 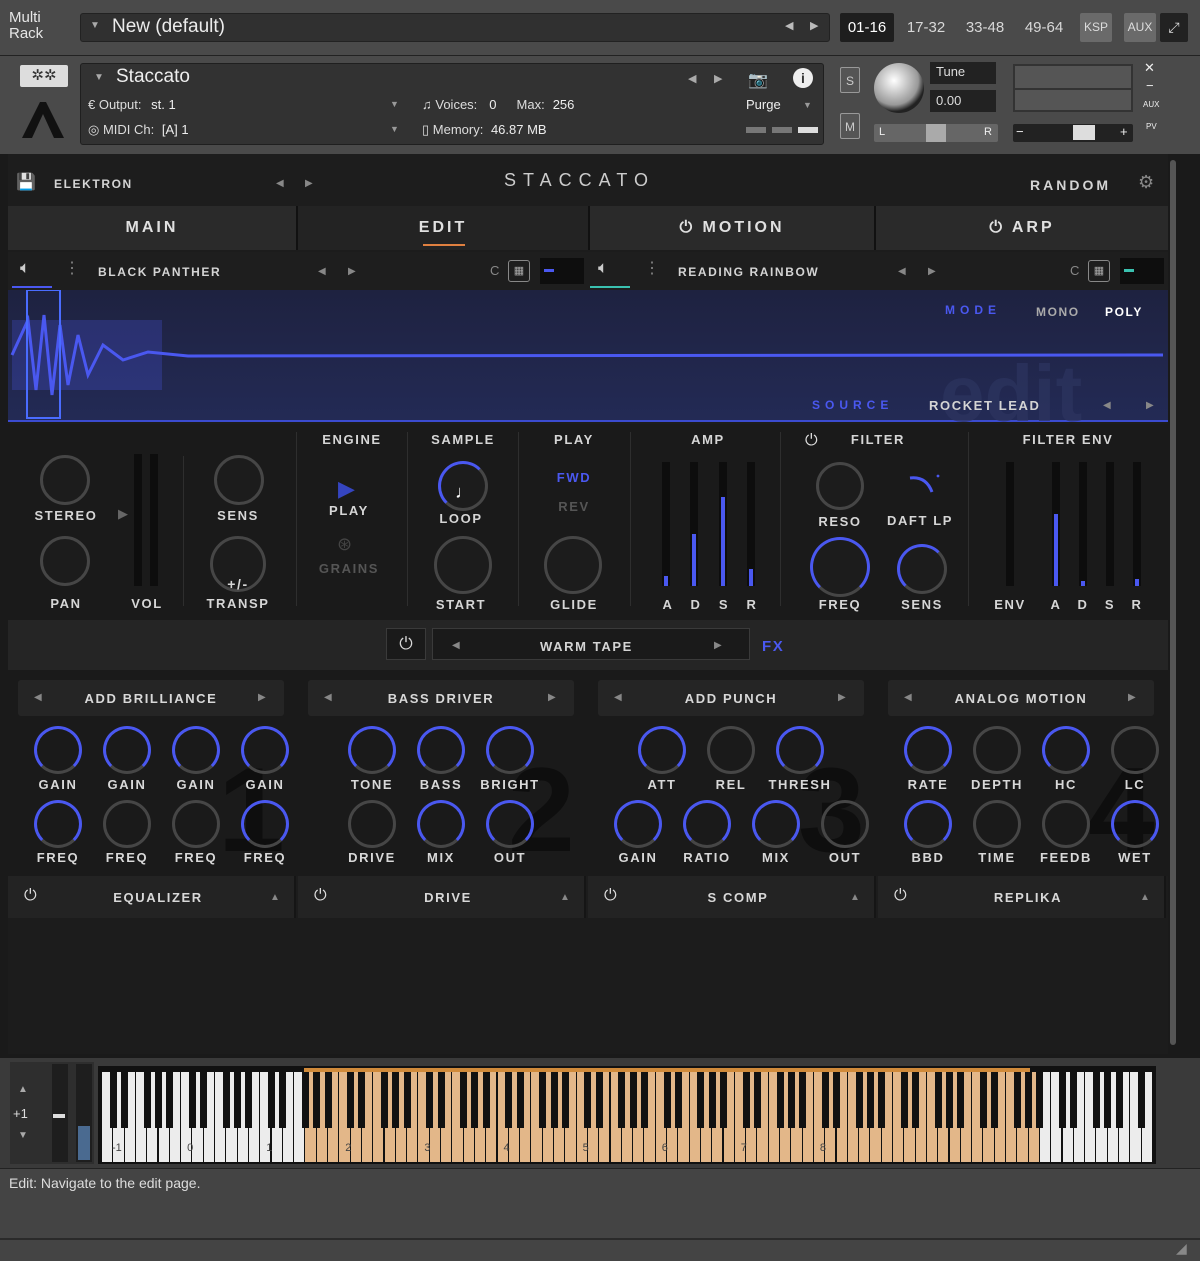 What do you see at coordinates (60, 1113) in the screenshot?
I see `pitch-wheel` at bounding box center [60, 1113].